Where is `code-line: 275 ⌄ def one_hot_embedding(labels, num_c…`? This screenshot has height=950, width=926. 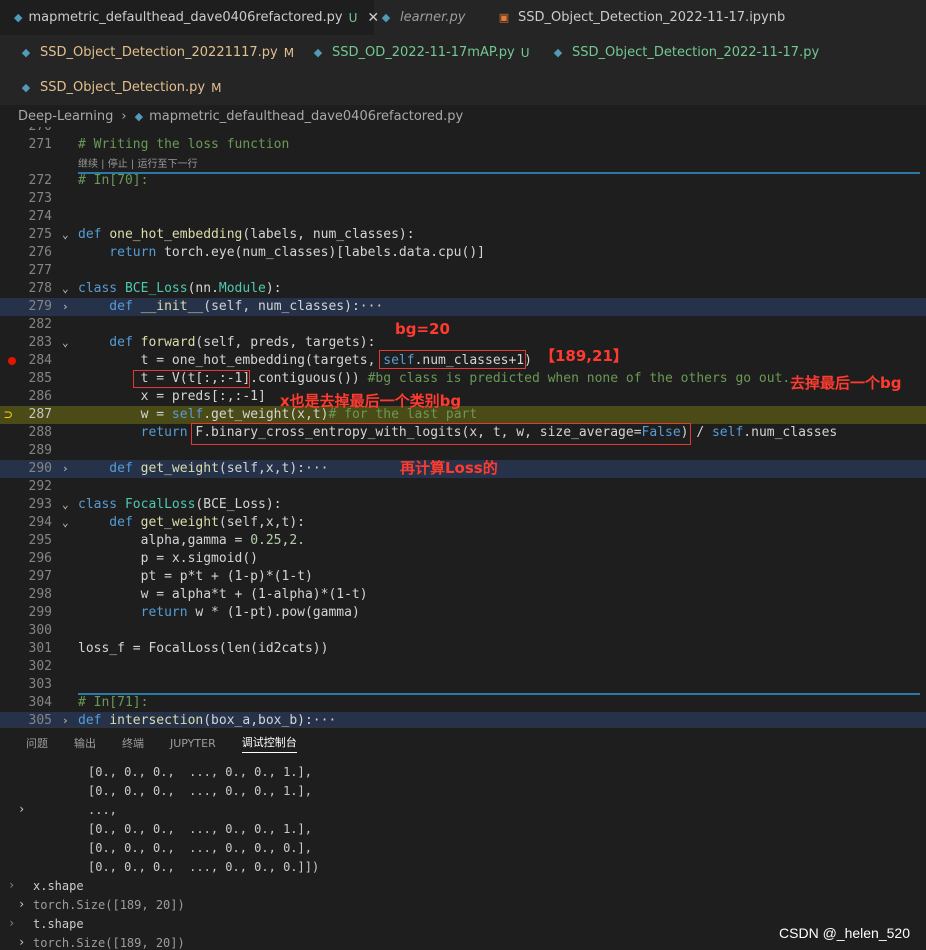
code-line: 275 ⌄ def one_hot_embedding(labels, num_c… is located at coordinates (463, 235).